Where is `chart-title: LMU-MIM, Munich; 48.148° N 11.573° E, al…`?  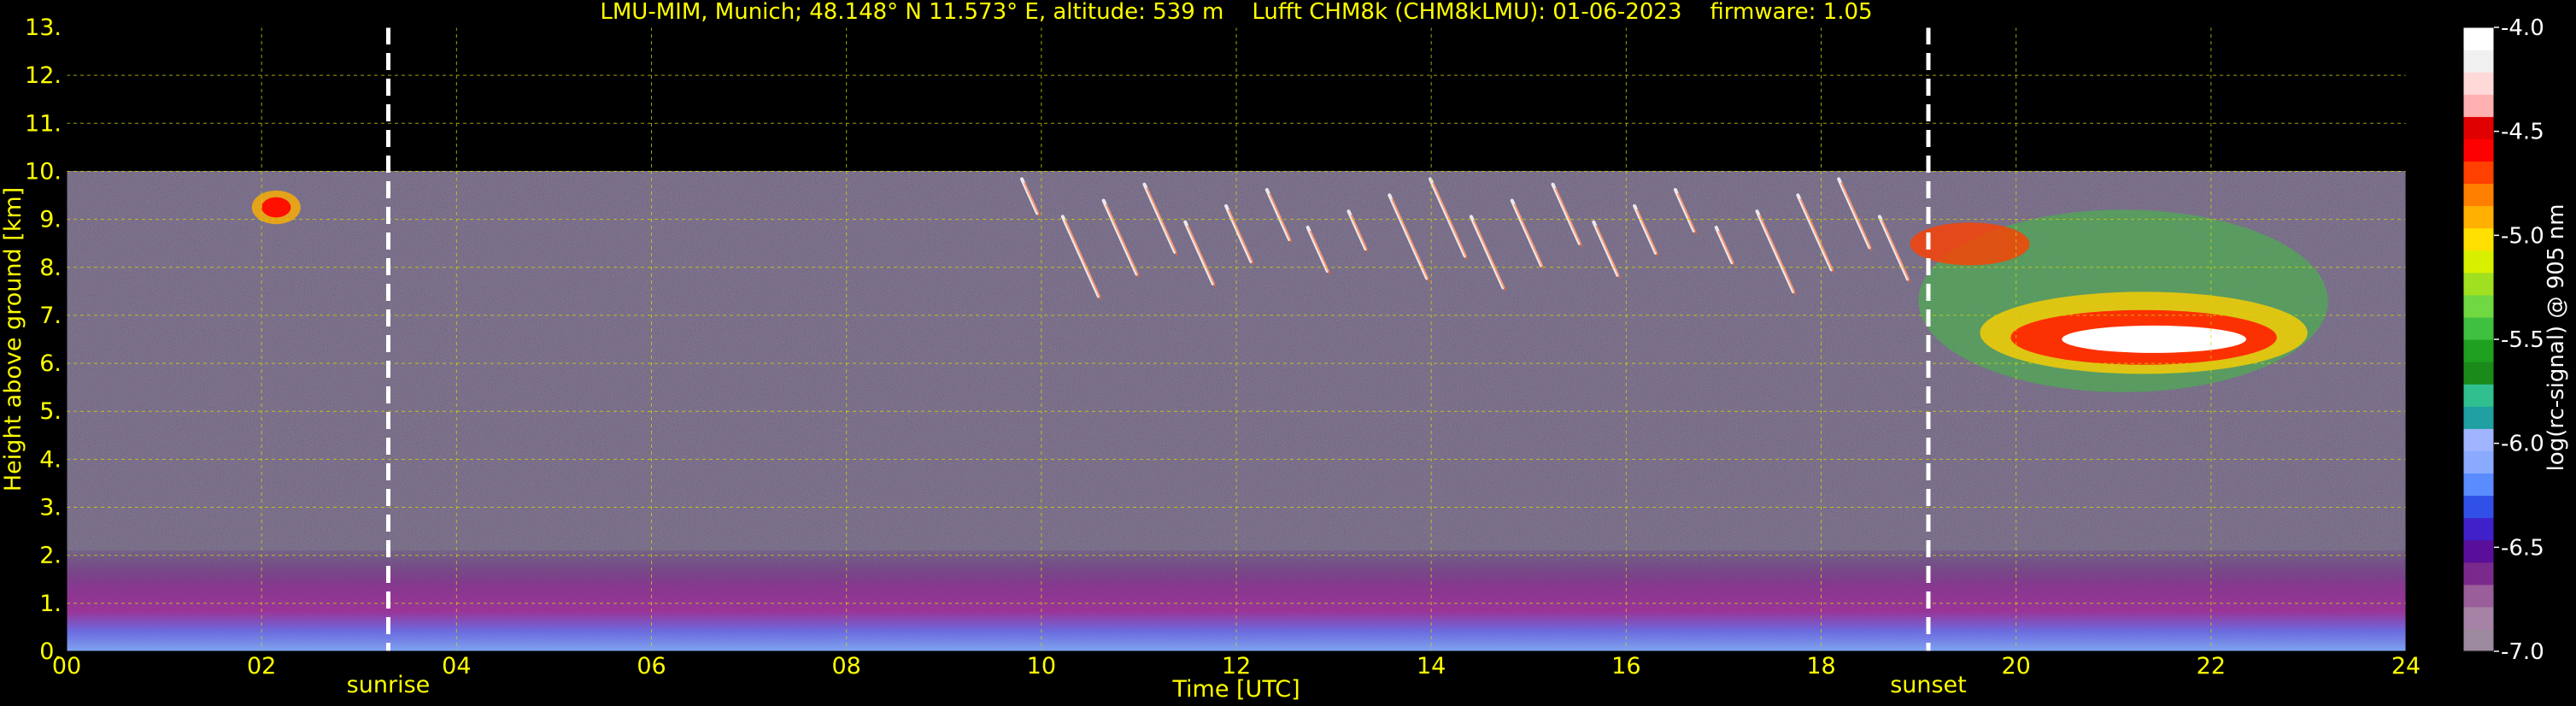
chart-title: LMU-MIM, Munich; 48.148° N 11.573° E, al… is located at coordinates (1236, 12).